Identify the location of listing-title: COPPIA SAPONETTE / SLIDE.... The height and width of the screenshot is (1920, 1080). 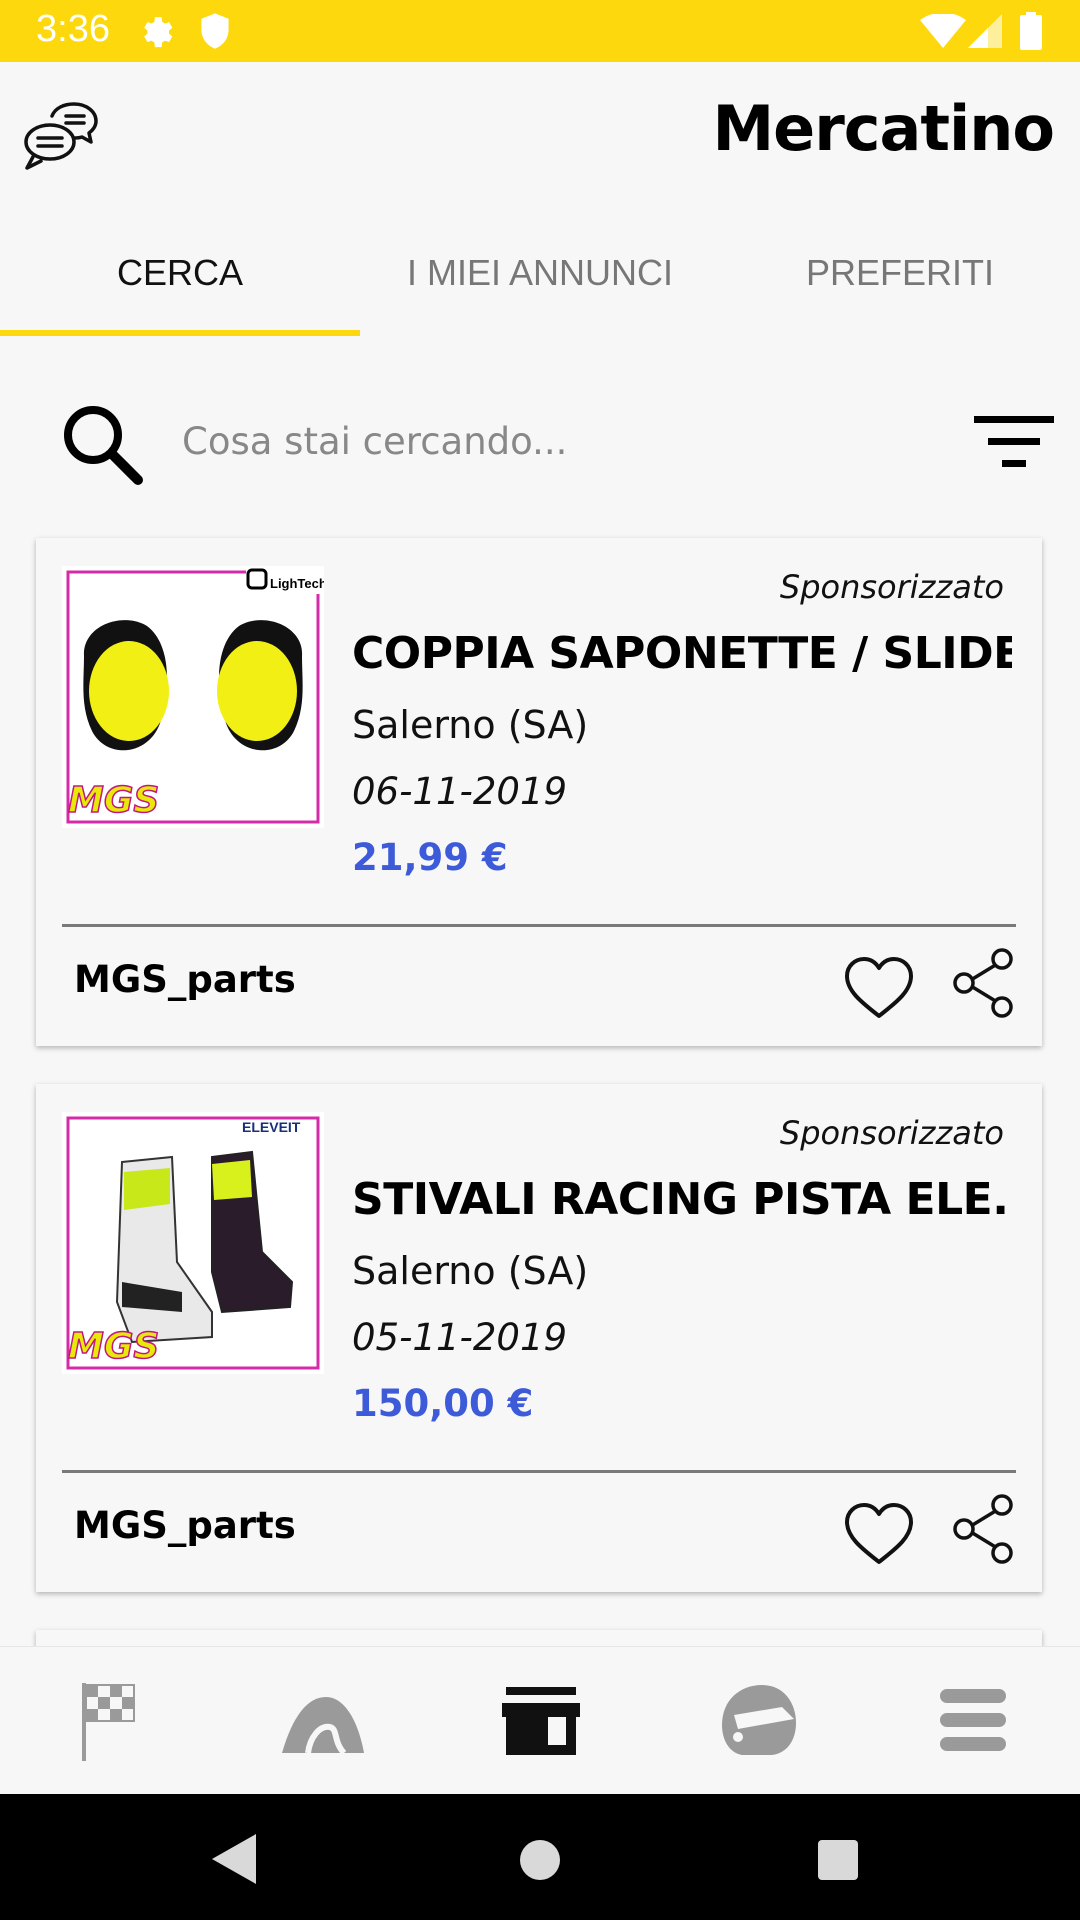
(682, 653).